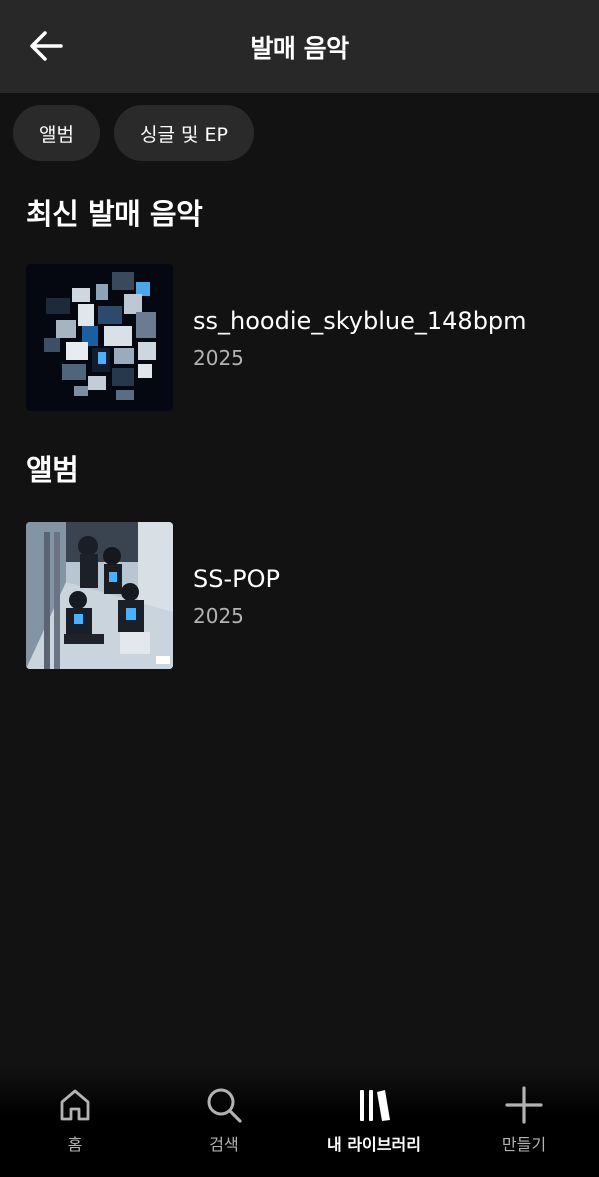 This screenshot has width=599, height=1177. What do you see at coordinates (236, 578) in the screenshot?
I see `album-title: SS-POP` at bounding box center [236, 578].